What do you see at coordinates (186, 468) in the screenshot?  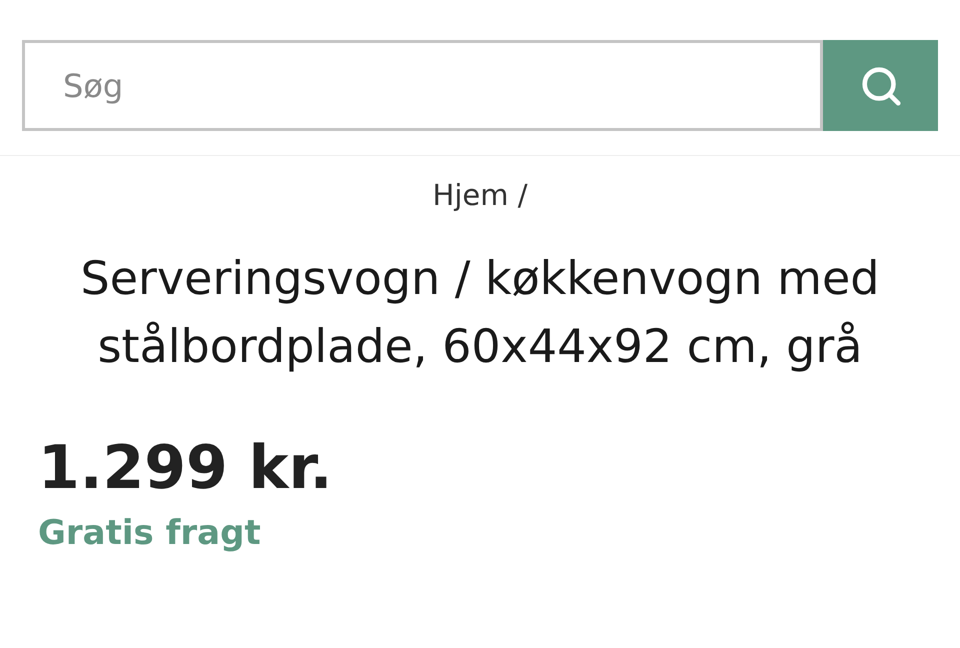 I see `product-price: 1.299 kr.` at bounding box center [186, 468].